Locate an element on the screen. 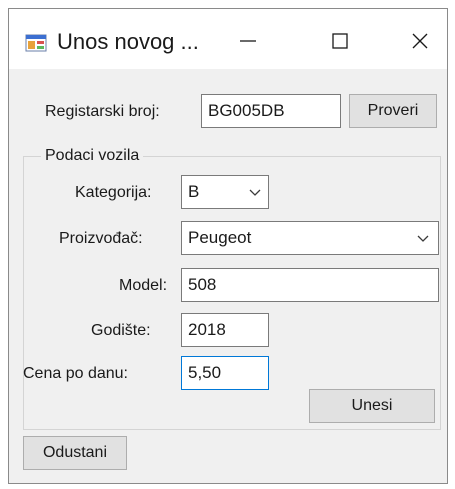 The height and width of the screenshot is (489, 455). category-value: B is located at coordinates (194, 191).